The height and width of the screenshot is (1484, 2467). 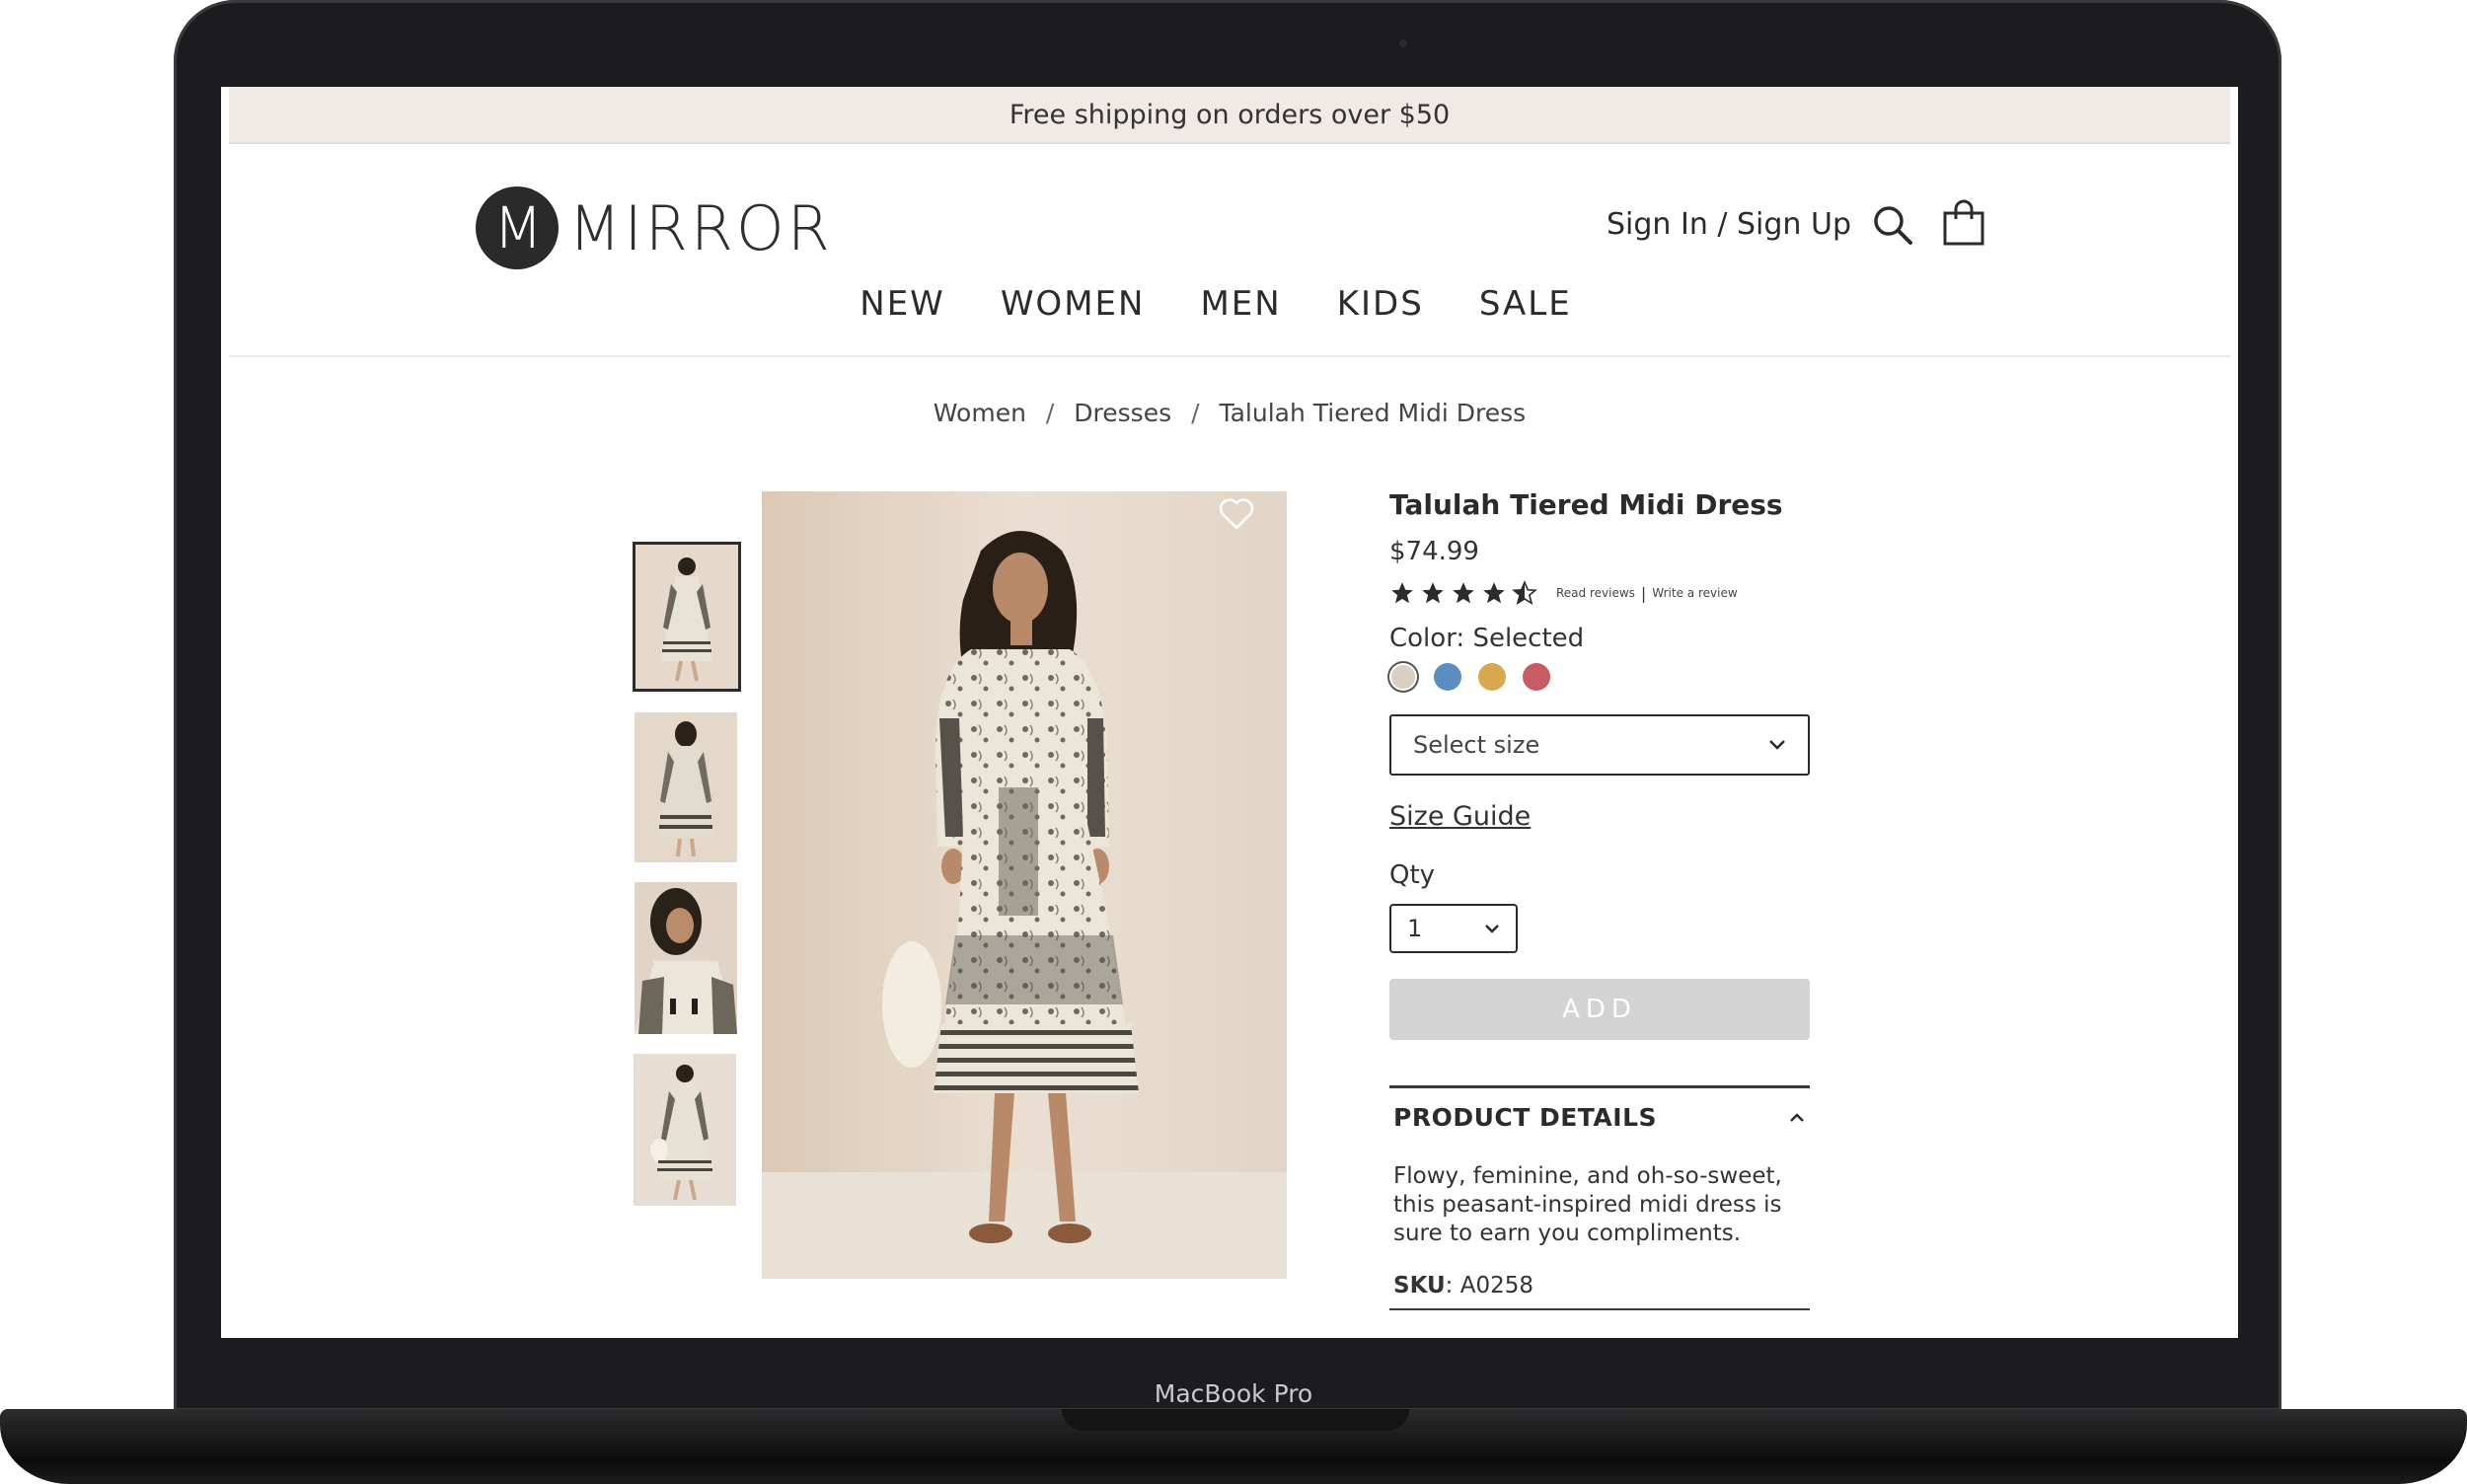 I want to click on sku-label: SKU, so click(x=1419, y=1285).